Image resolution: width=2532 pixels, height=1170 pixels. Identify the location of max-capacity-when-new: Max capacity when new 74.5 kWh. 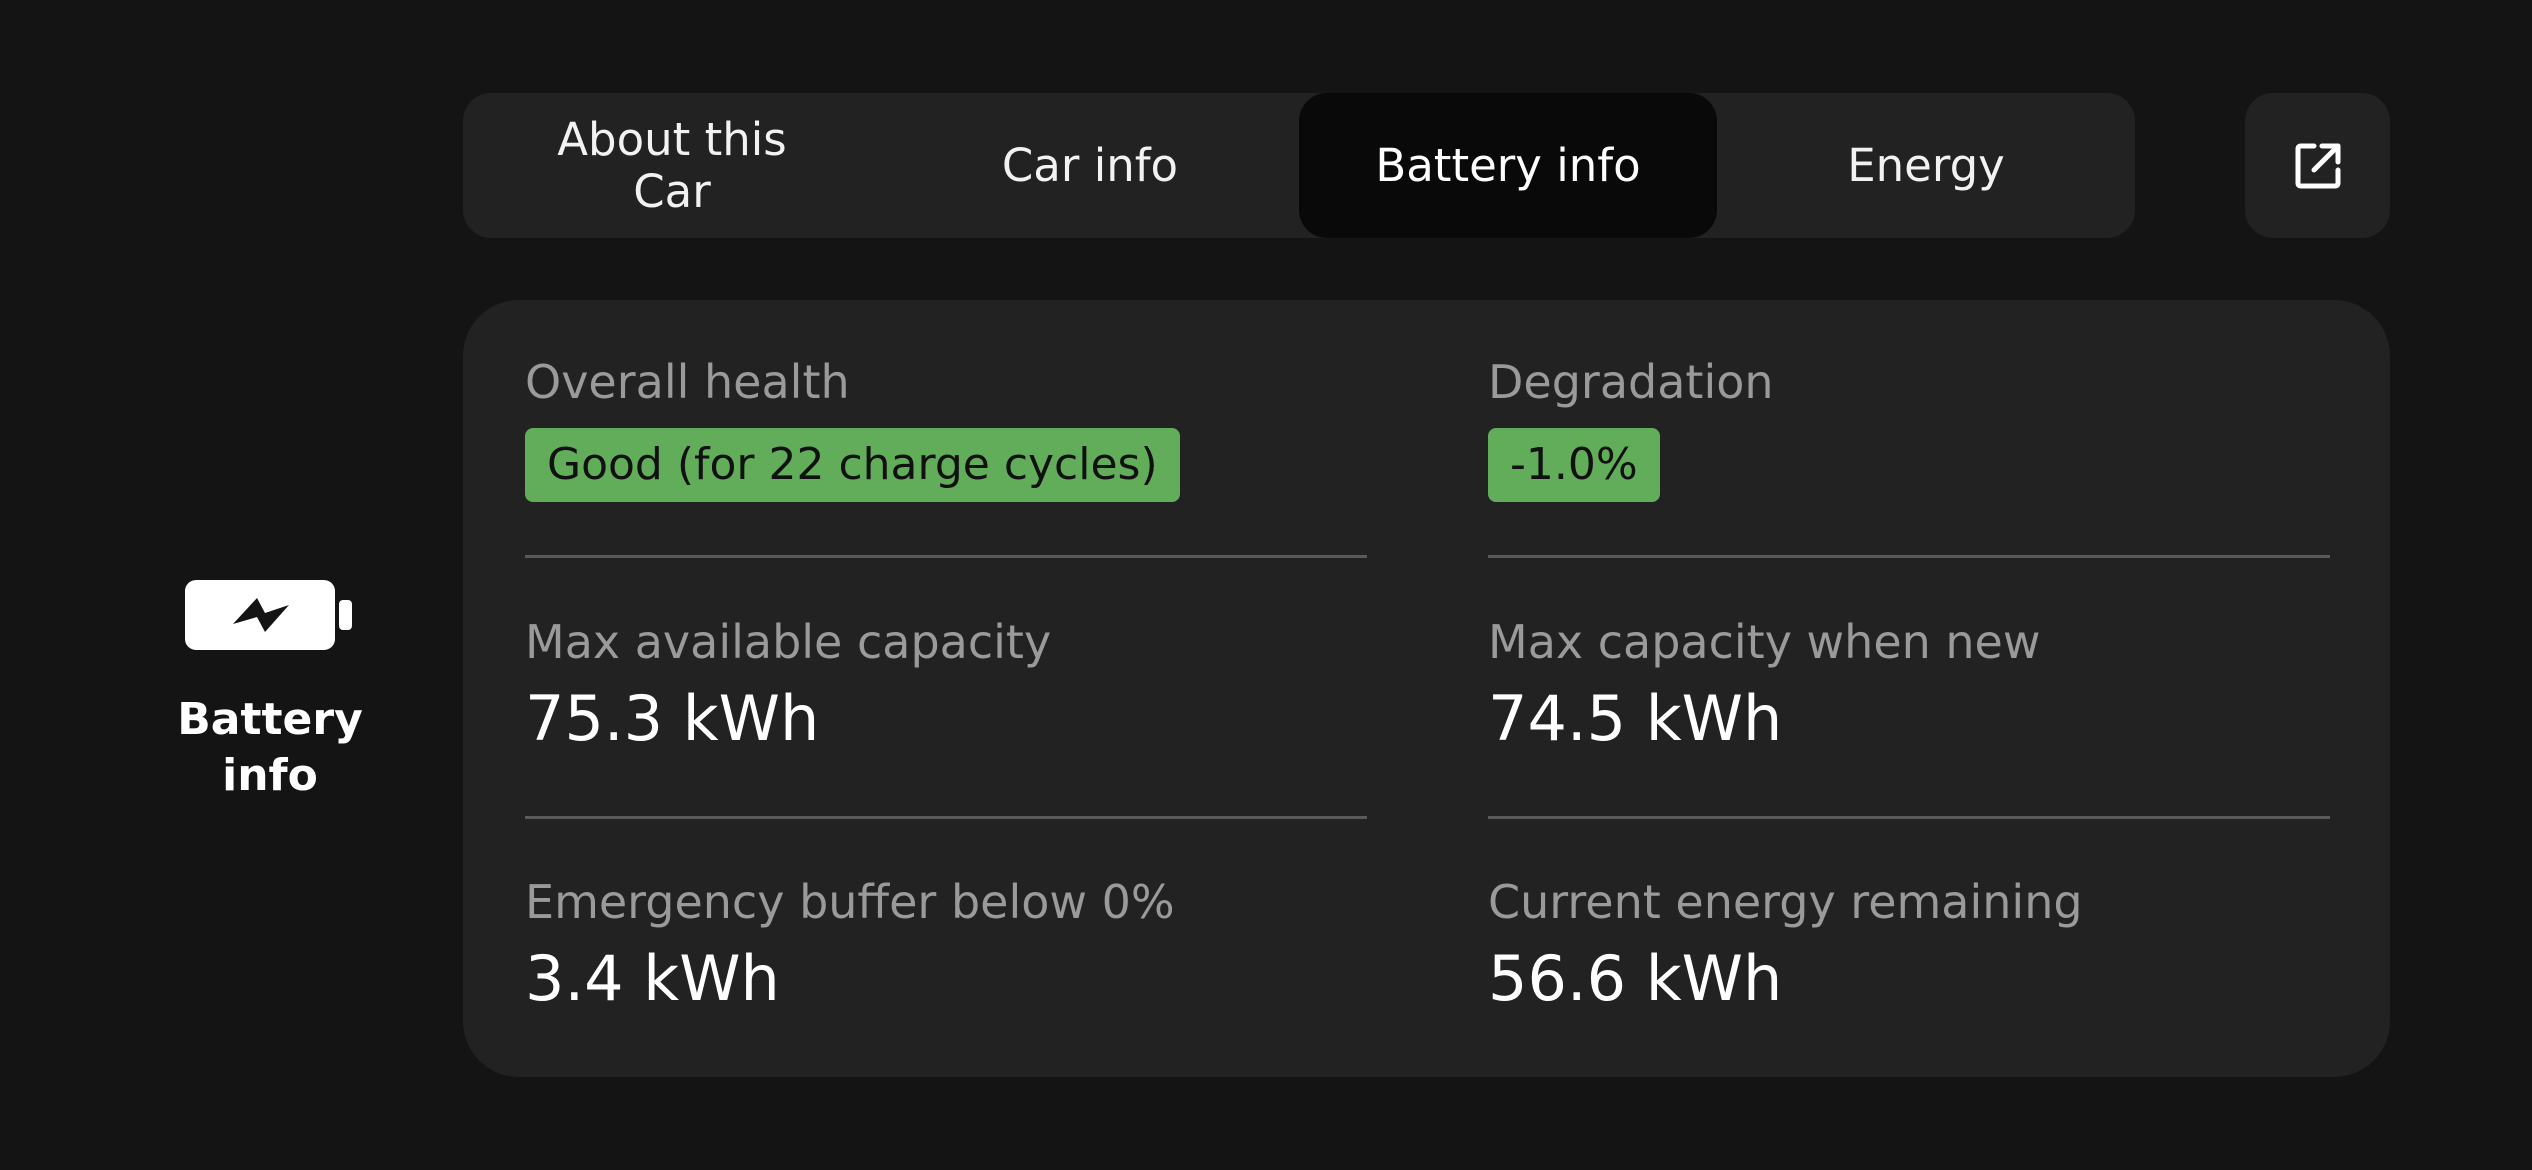
(1909, 683).